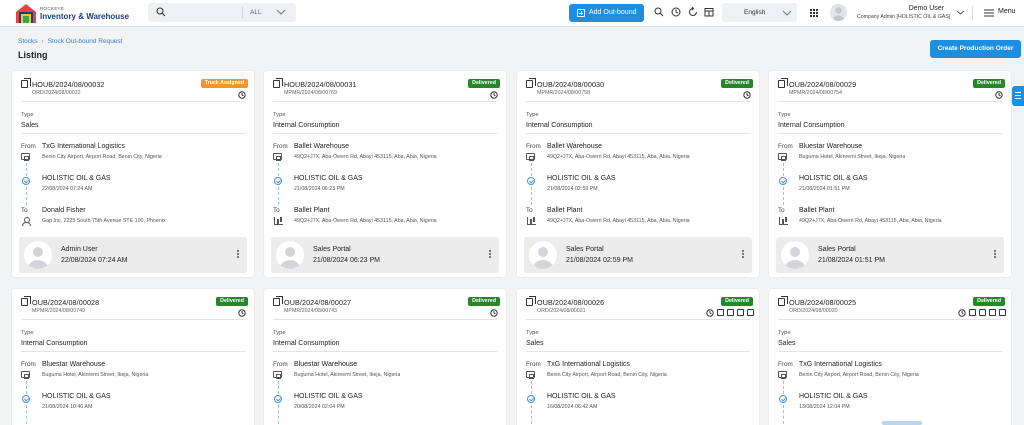  Describe the element at coordinates (38, 255) in the screenshot. I see `avatar` at that location.